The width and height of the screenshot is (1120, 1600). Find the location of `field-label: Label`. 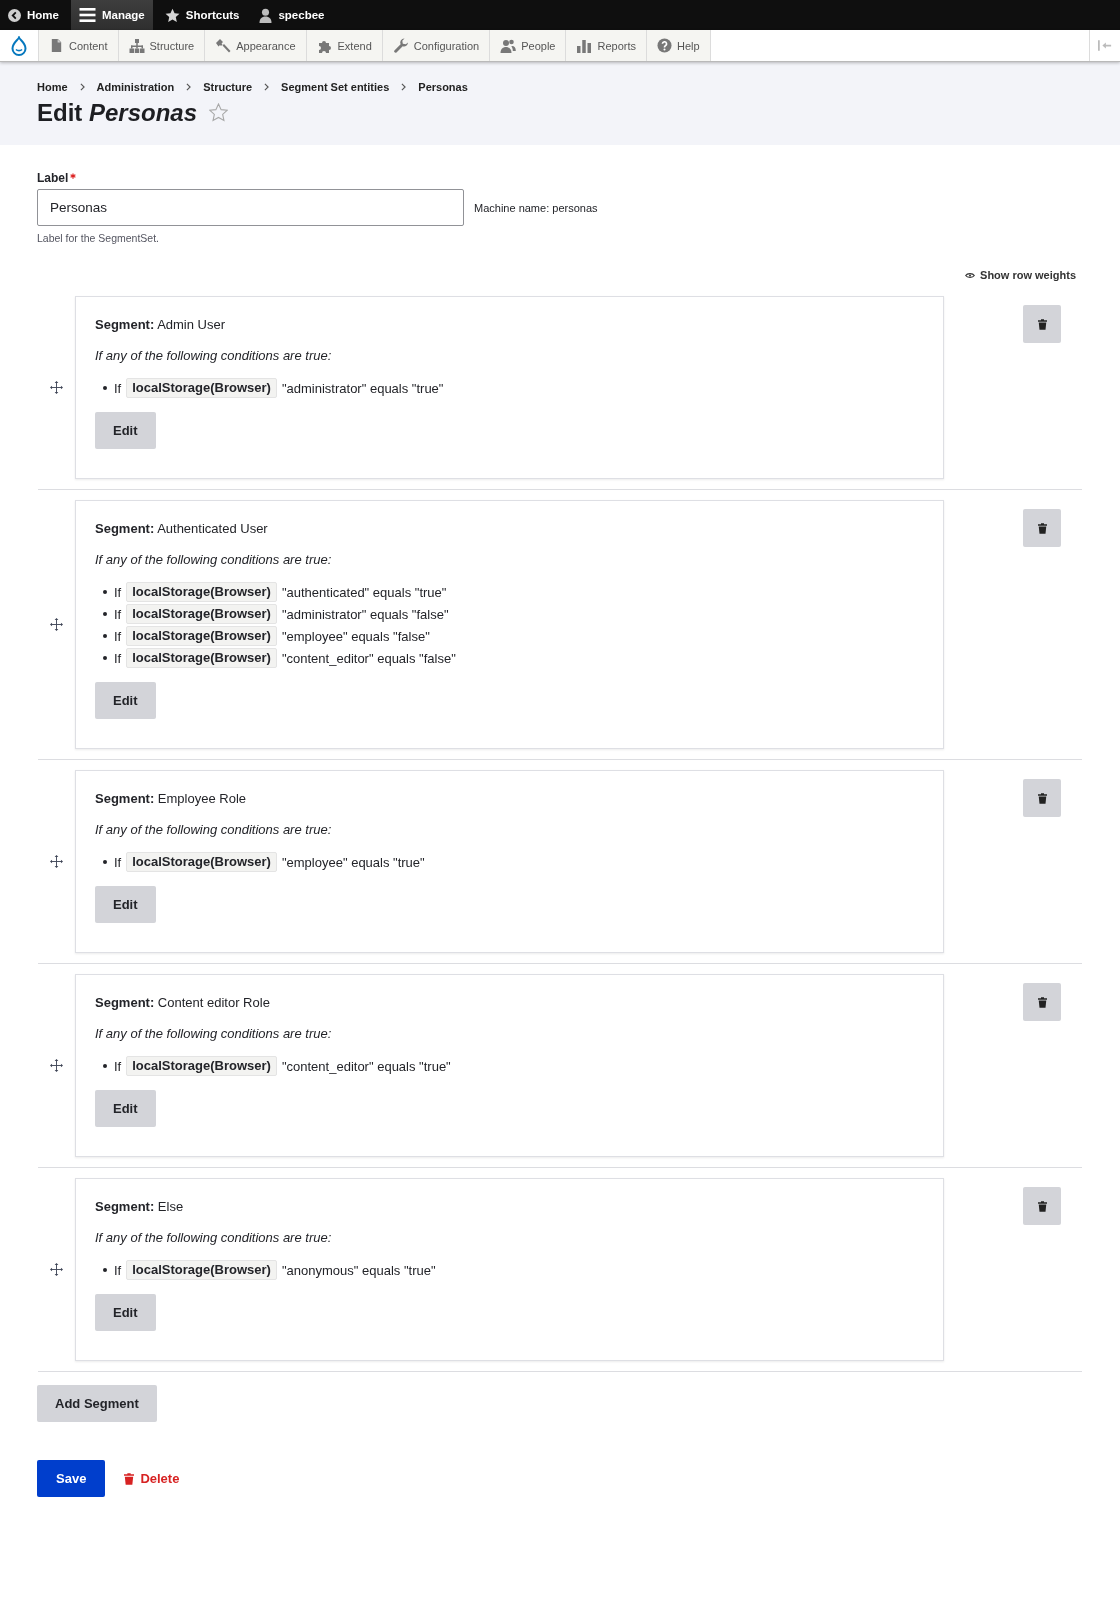

field-label: Label is located at coordinates (53, 178).